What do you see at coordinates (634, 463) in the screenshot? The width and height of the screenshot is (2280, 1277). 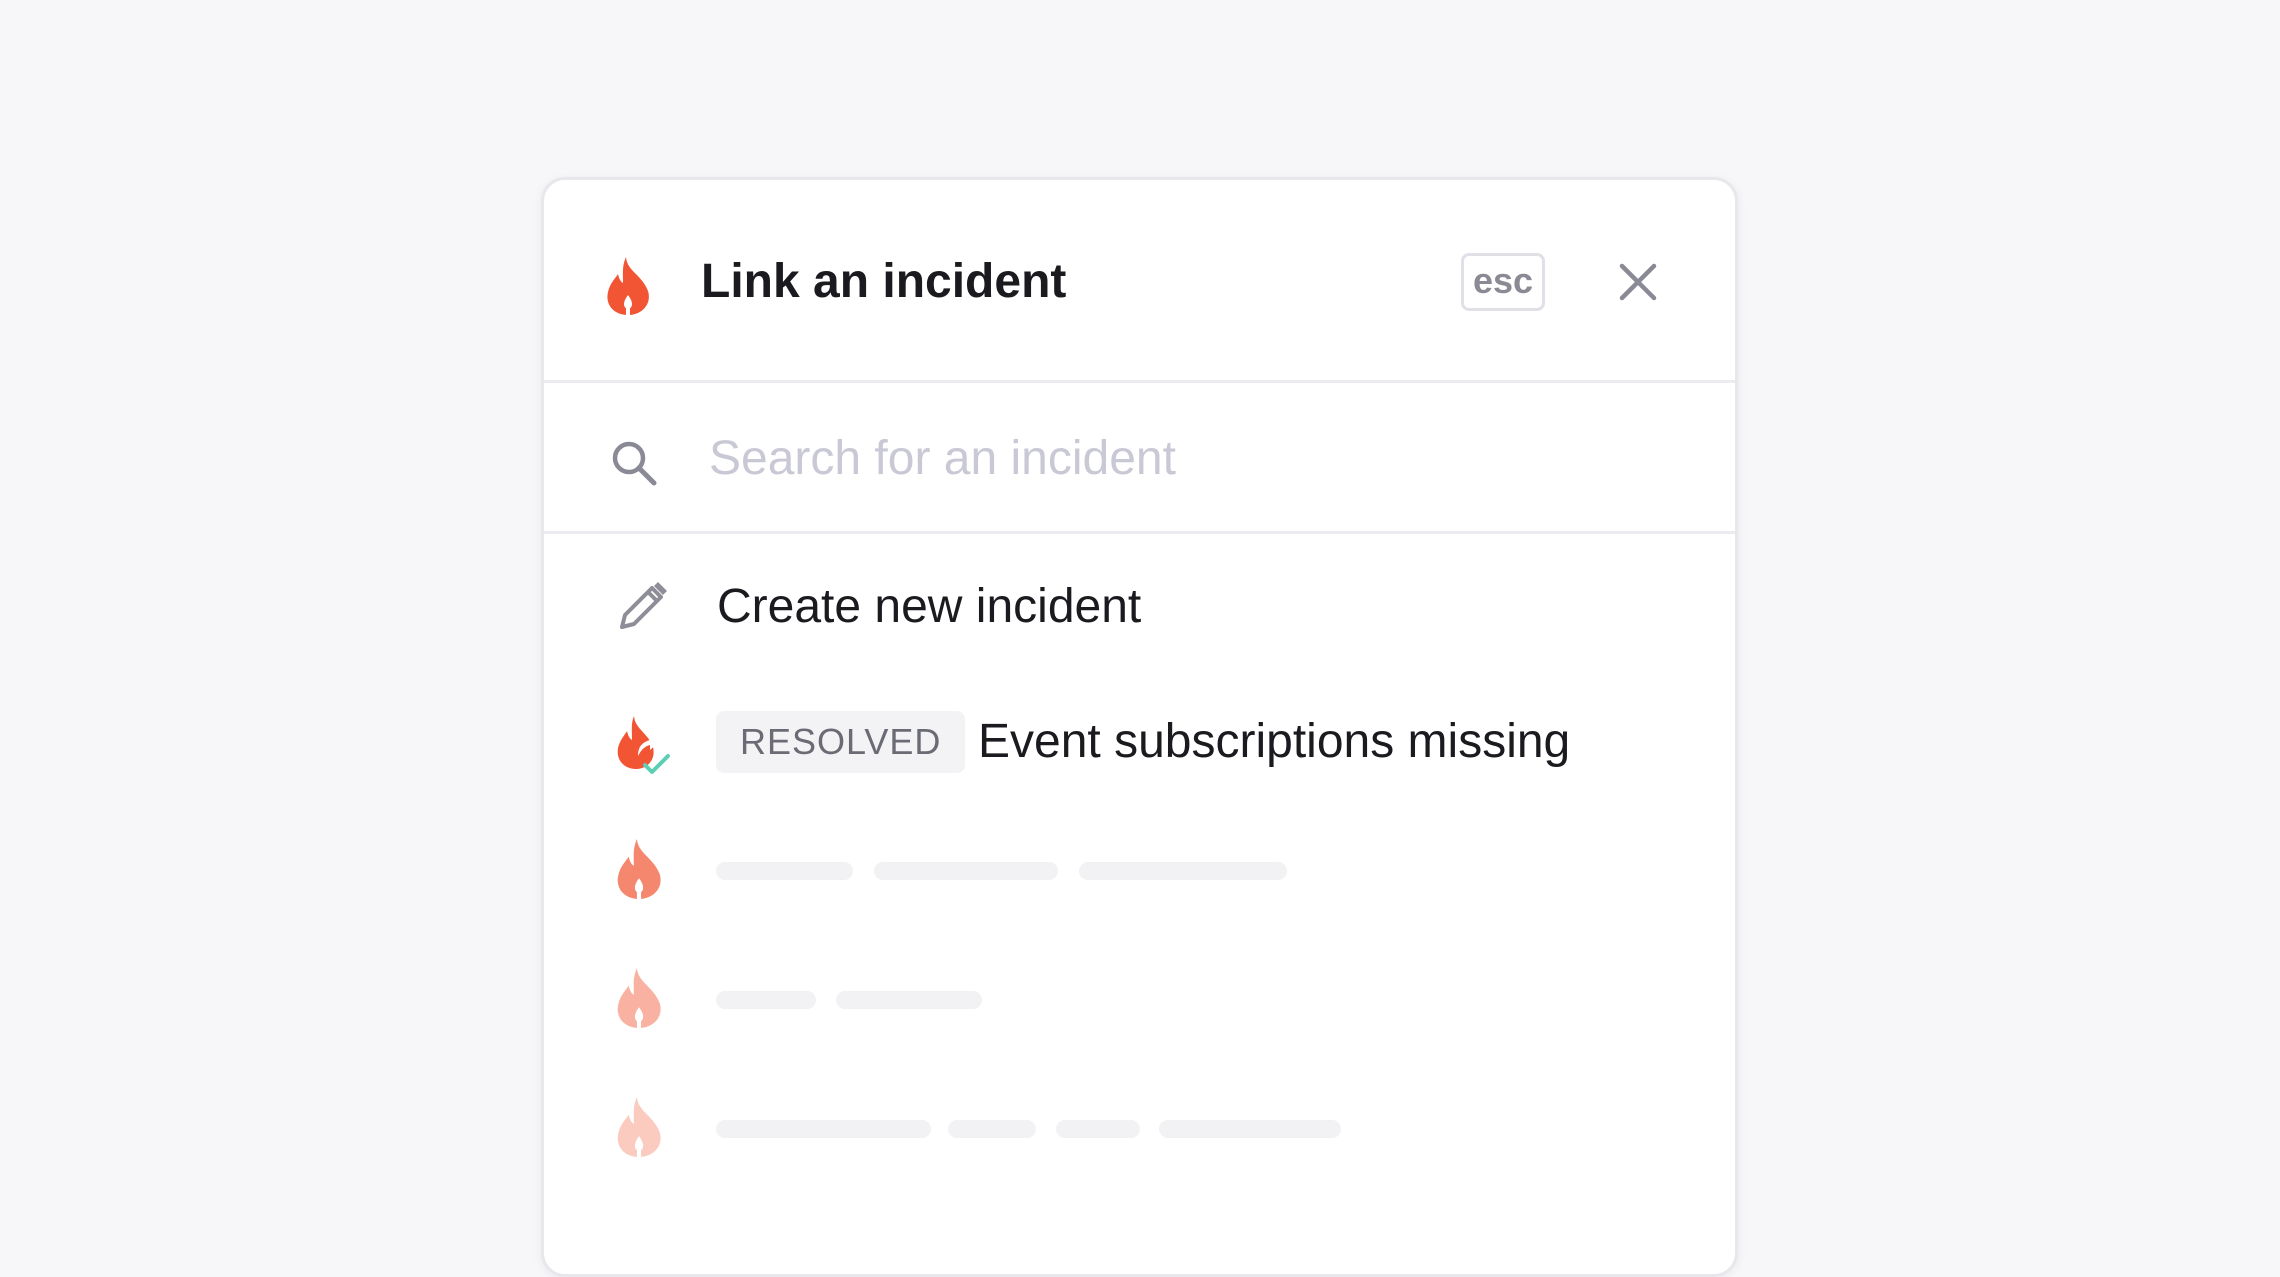 I see `search-icon` at bounding box center [634, 463].